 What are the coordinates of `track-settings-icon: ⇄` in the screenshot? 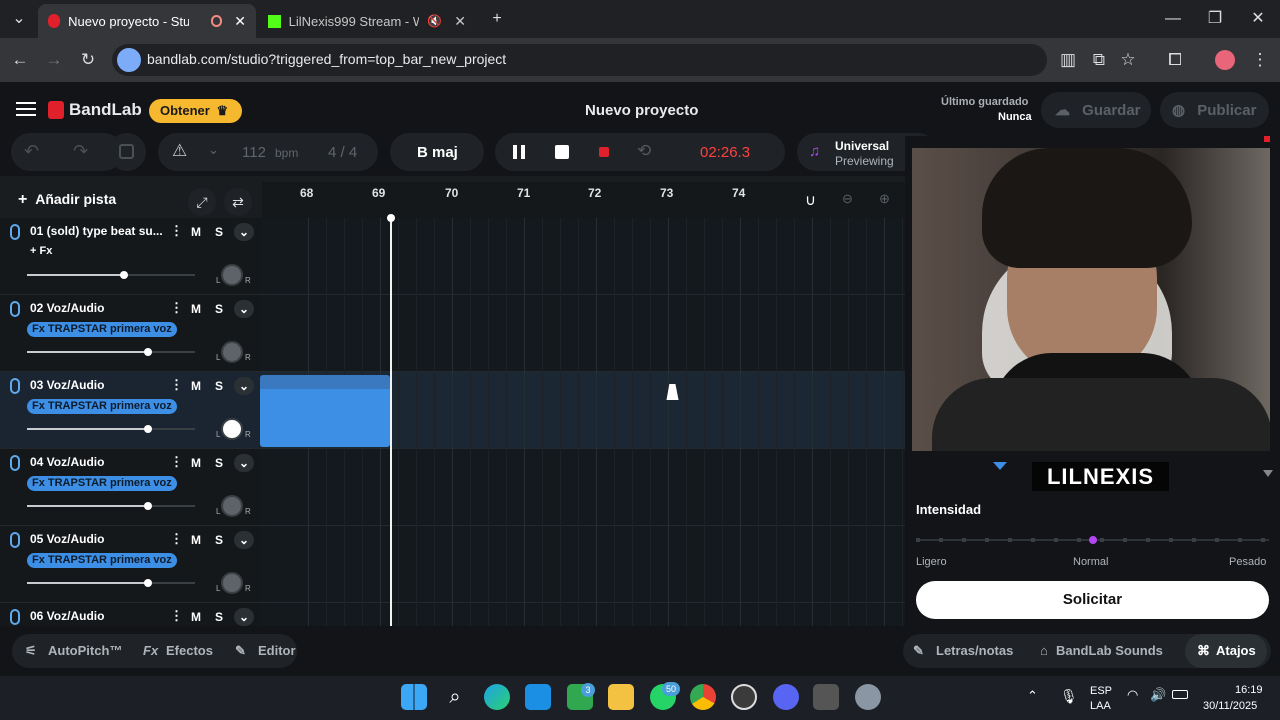 It's located at (238, 202).